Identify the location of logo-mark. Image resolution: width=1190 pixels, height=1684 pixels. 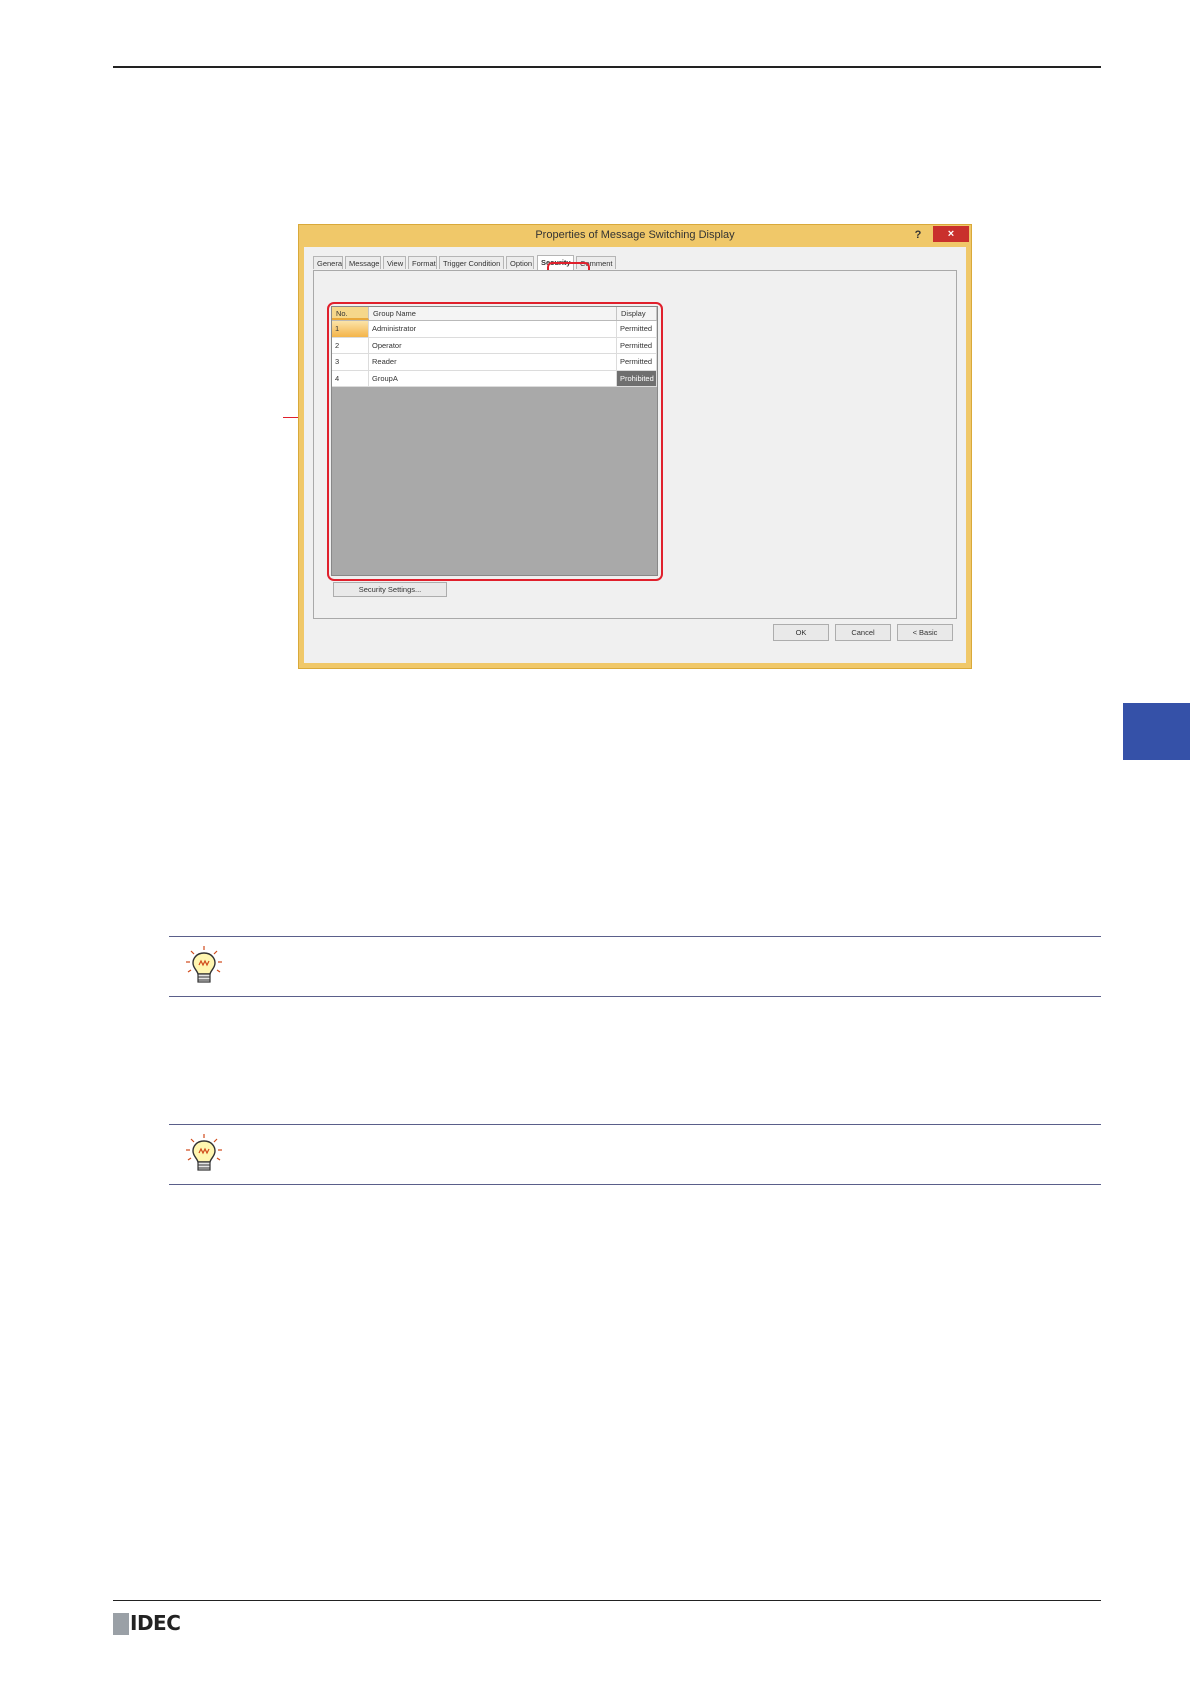
(121, 1624).